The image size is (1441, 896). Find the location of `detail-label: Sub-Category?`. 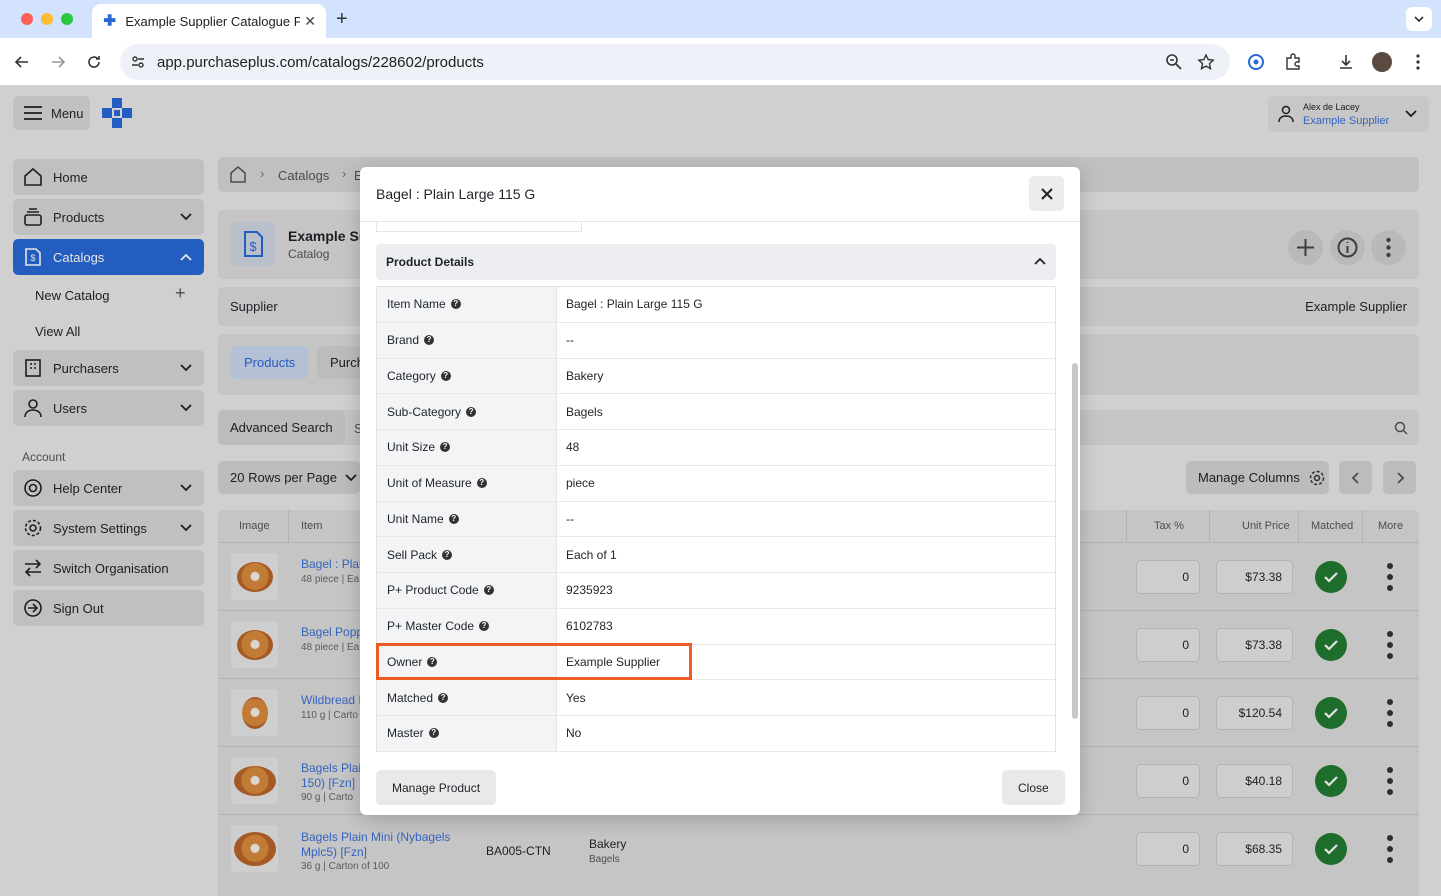

detail-label: Sub-Category? is located at coordinates (467, 411).